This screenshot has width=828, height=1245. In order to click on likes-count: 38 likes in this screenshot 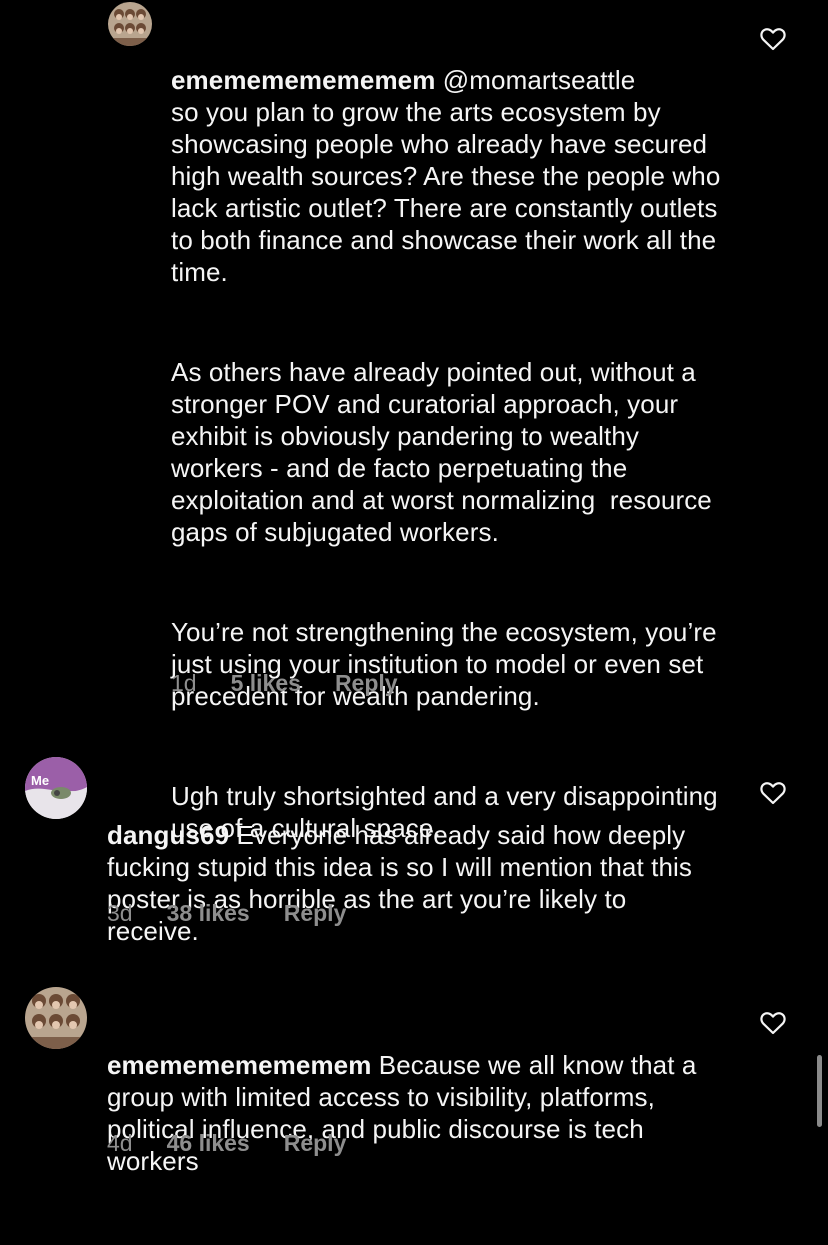, I will do `click(208, 913)`.